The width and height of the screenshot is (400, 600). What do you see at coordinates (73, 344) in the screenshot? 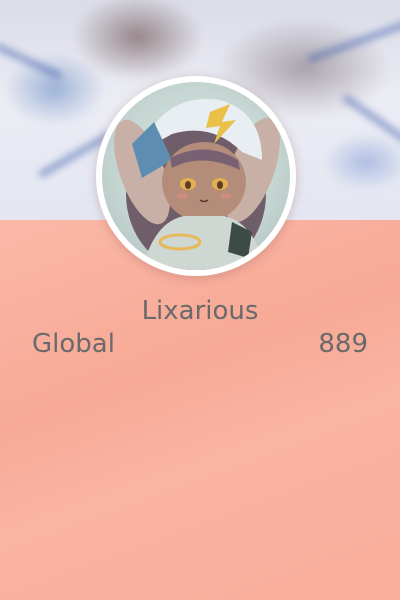
I see `rank-label: Global` at bounding box center [73, 344].